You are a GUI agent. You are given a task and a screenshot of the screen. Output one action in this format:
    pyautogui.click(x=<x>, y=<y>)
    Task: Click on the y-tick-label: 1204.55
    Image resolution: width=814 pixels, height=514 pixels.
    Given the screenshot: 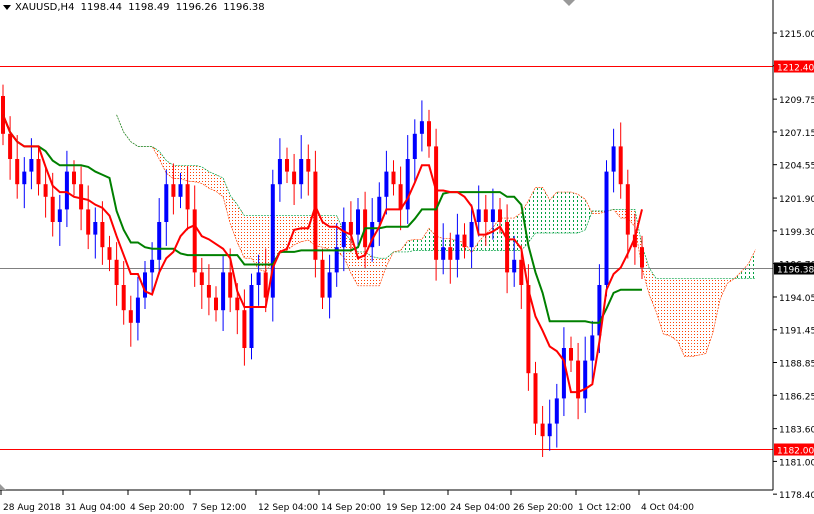 What is the action you would take?
    pyautogui.click(x=796, y=167)
    